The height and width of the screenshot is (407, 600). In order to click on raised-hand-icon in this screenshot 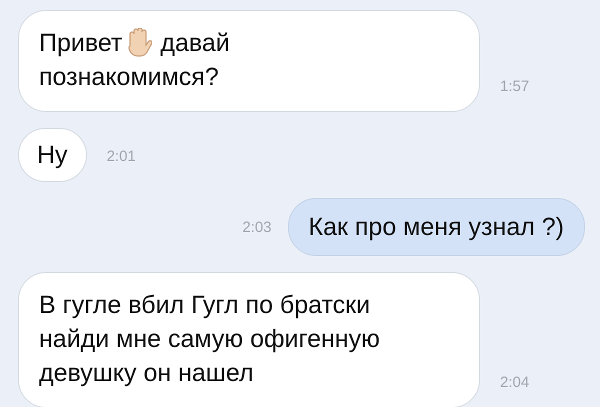, I will do `click(139, 43)`.